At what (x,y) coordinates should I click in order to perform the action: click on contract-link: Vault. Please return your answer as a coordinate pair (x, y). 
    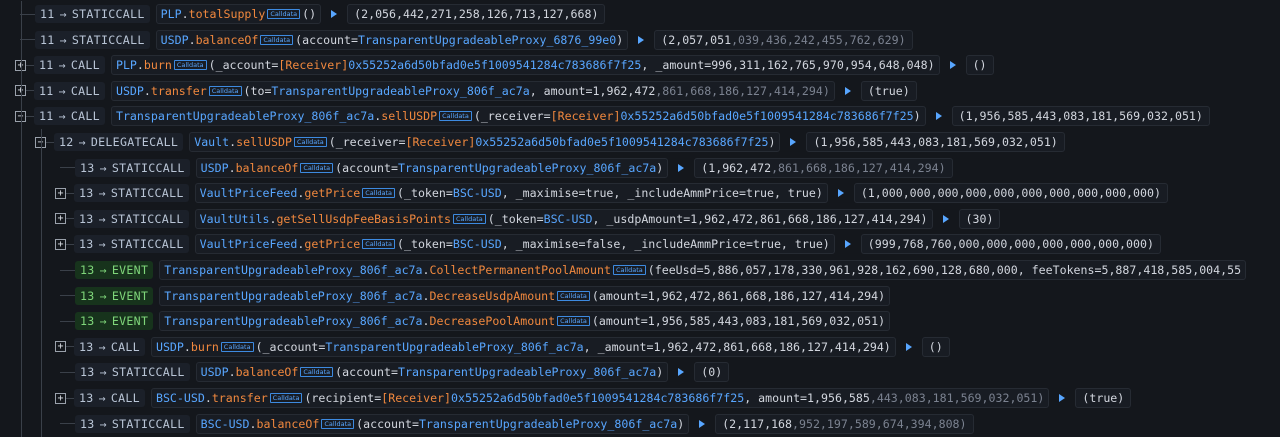
    Looking at the image, I should click on (211, 142).